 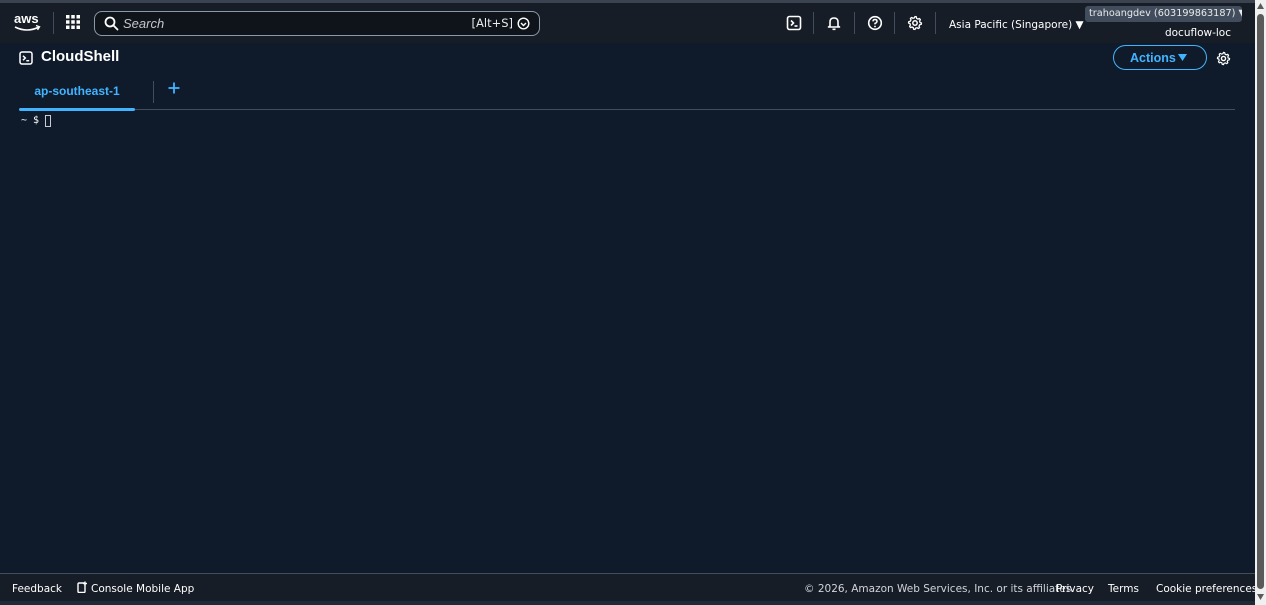 What do you see at coordinates (1163, 14) in the screenshot?
I see `account-menu: trahoangdev (603199863187) ▼` at bounding box center [1163, 14].